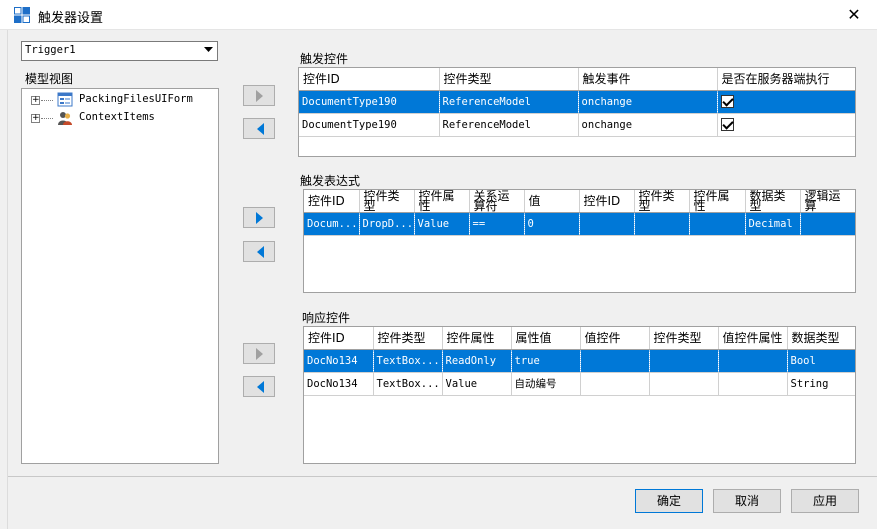 This screenshot has width=877, height=529. Describe the element at coordinates (546, 361) in the screenshot. I see `table-cell: true` at that location.